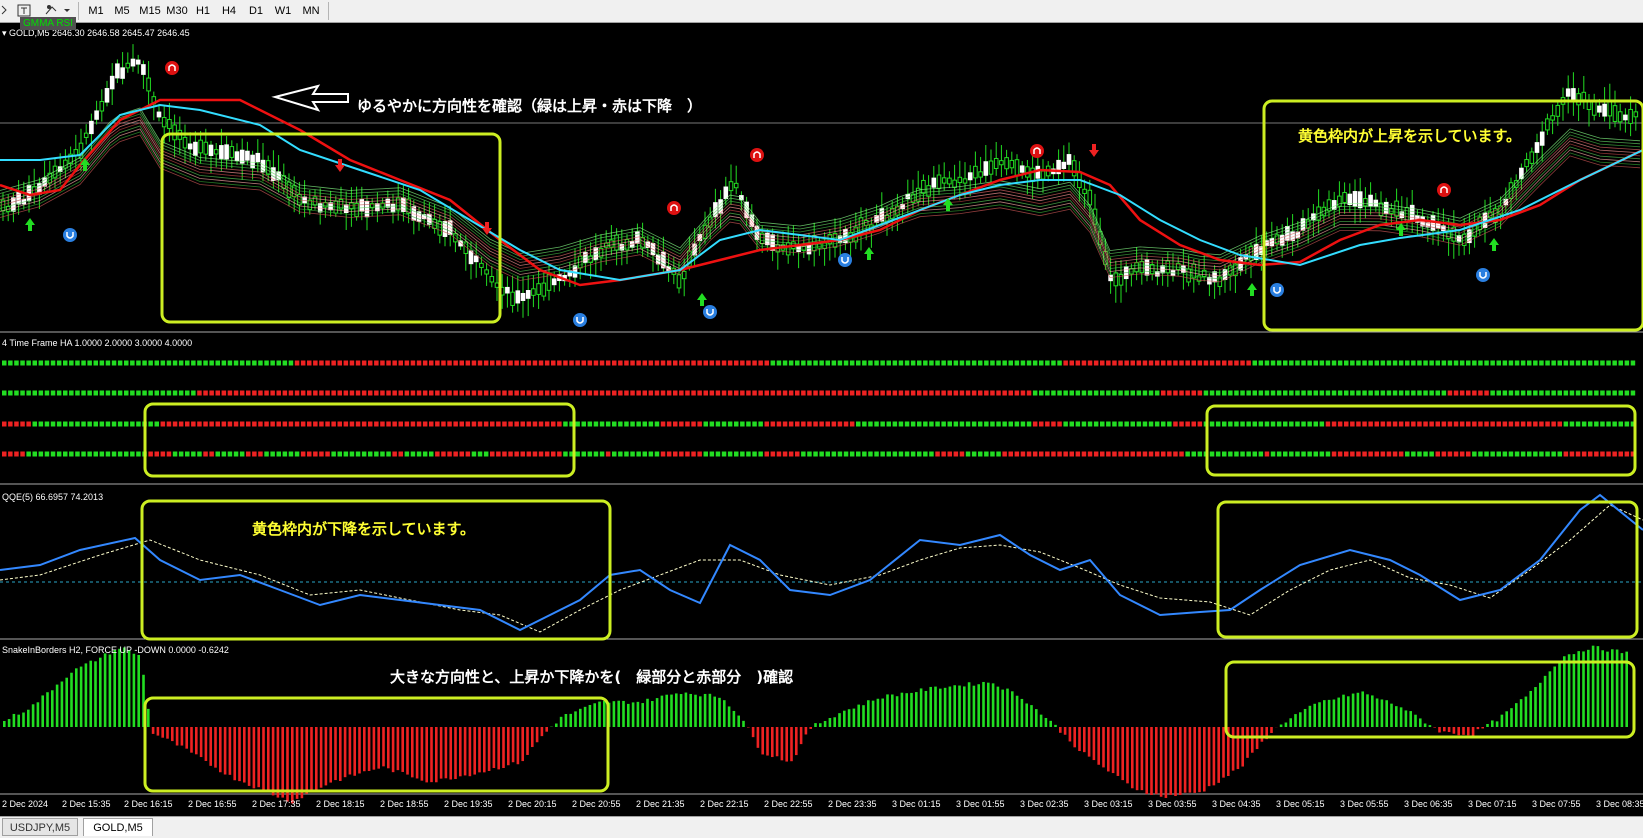  Describe the element at coordinates (40, 827) in the screenshot. I see `tab-usdjpy-m5: USDJPY,M5` at that location.